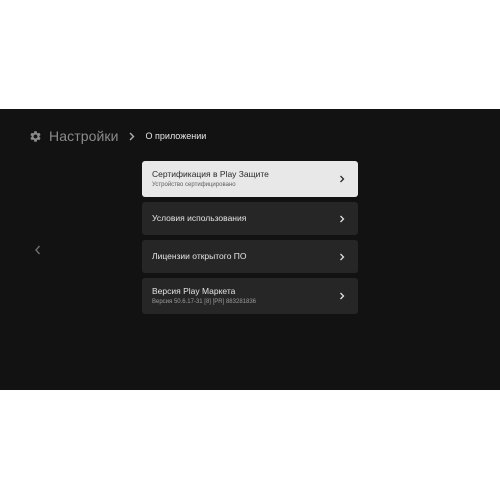  I want to click on menu-item-title: Условия использования, so click(199, 218).